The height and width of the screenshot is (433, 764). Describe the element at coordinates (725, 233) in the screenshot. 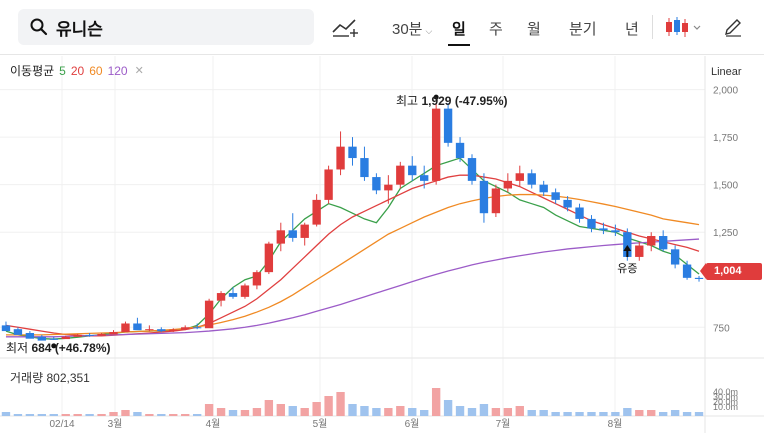

I see `y-tick-label: 1,250` at that location.